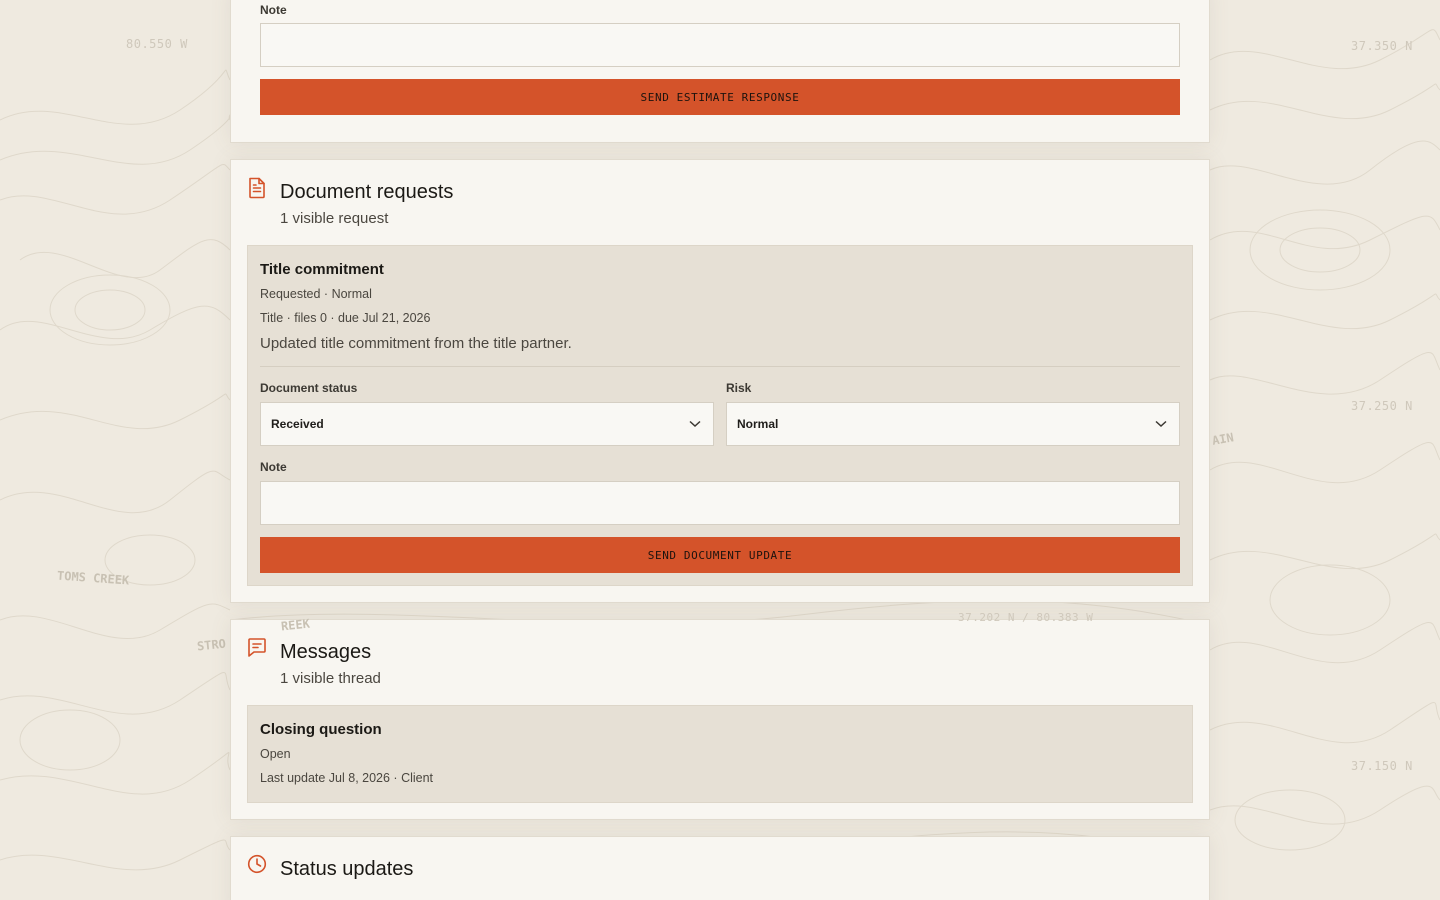  I want to click on status-updates-title: Status updates, so click(347, 869).